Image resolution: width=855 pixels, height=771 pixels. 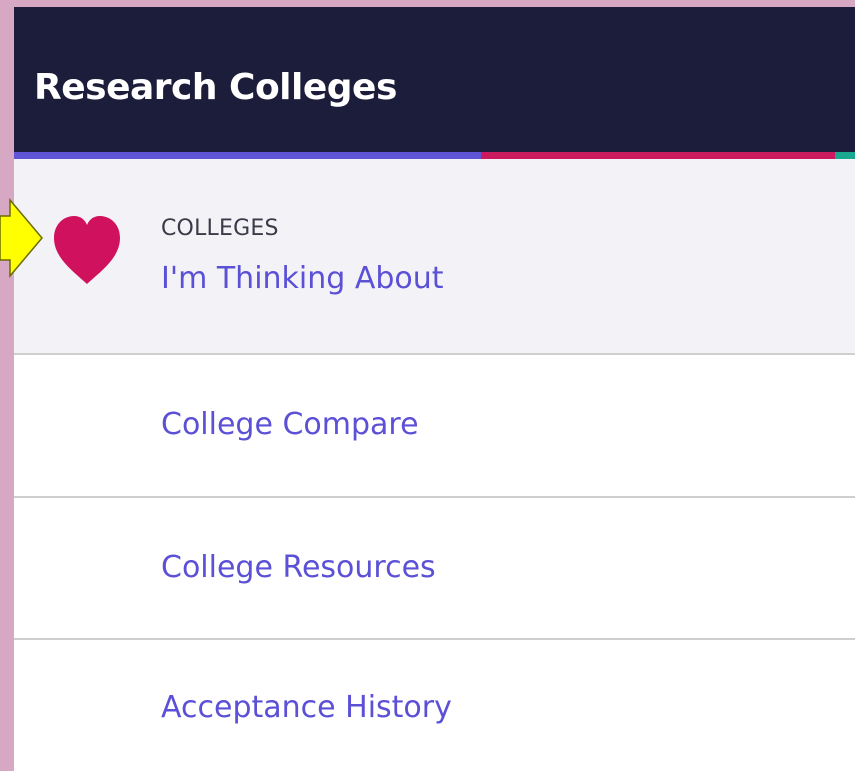 I want to click on nav-item-label: I'm Thinking About, so click(x=302, y=279).